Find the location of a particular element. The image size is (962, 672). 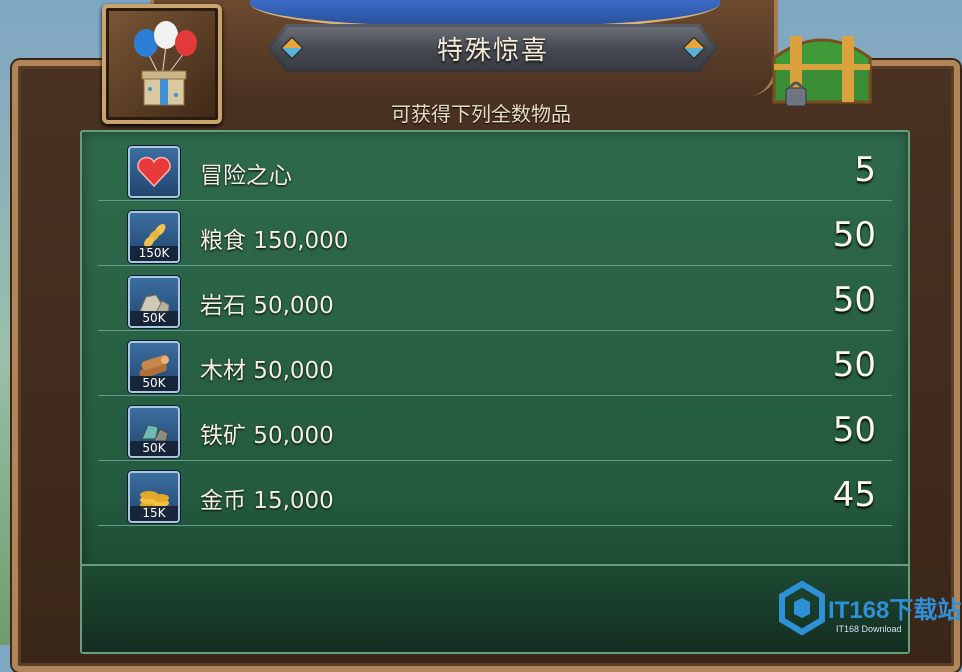

item-name: 岩石 50,000 is located at coordinates (267, 306).